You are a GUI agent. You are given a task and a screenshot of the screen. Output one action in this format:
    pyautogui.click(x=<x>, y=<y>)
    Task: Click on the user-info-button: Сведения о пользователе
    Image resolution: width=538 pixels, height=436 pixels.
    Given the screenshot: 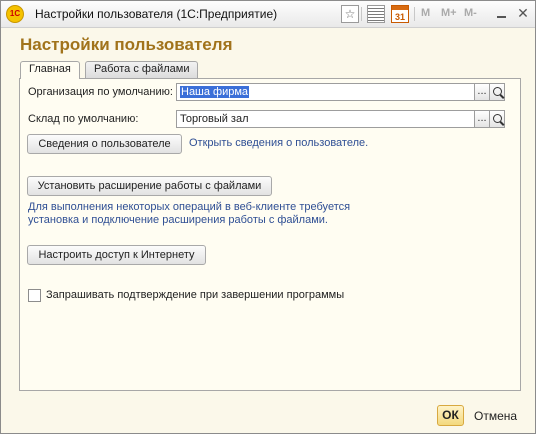 What is the action you would take?
    pyautogui.click(x=104, y=144)
    